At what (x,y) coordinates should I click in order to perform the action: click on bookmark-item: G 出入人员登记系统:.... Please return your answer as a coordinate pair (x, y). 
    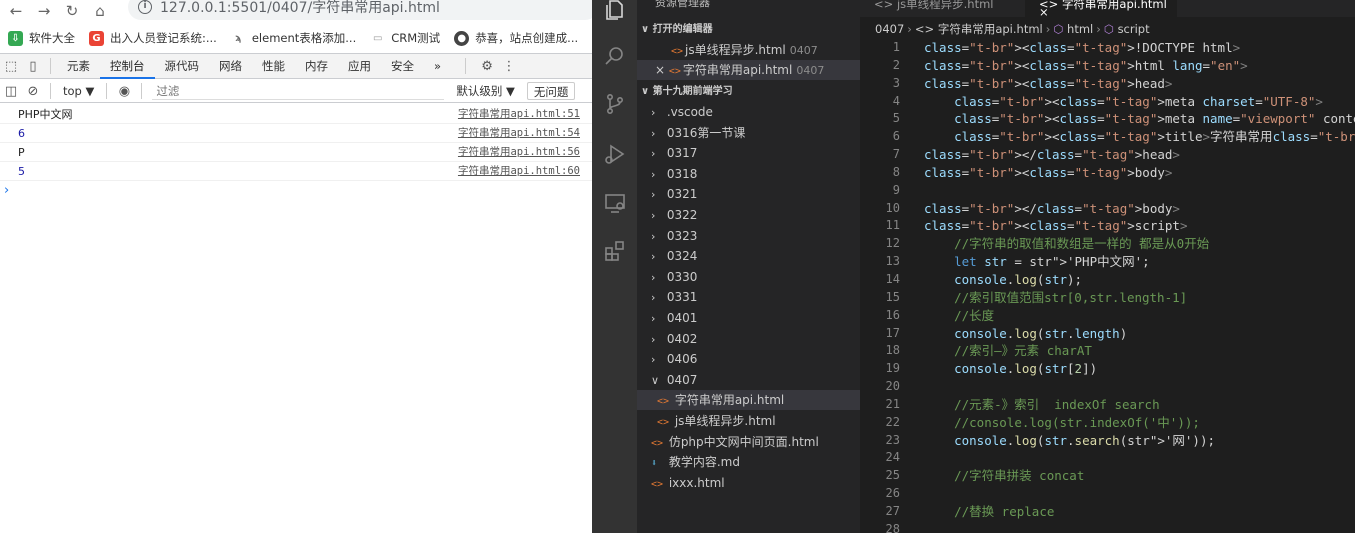
    Looking at the image, I should click on (153, 38).